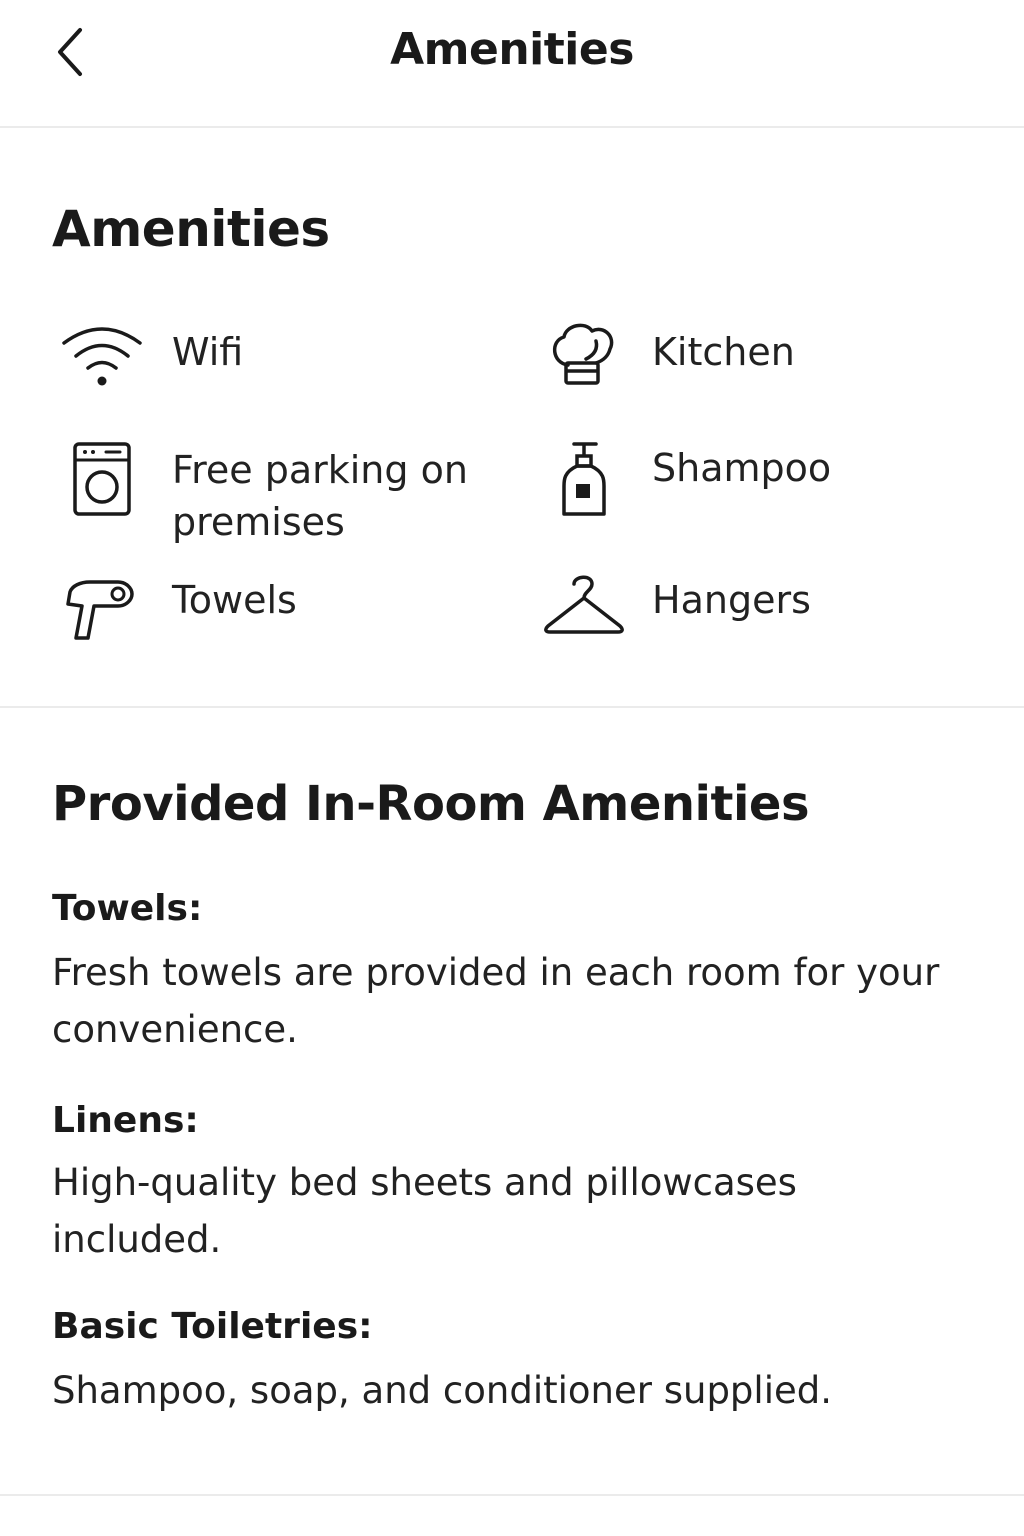 The image size is (1024, 1536). Describe the element at coordinates (320, 496) in the screenshot. I see `amenity-label: Free parking on premises` at that location.